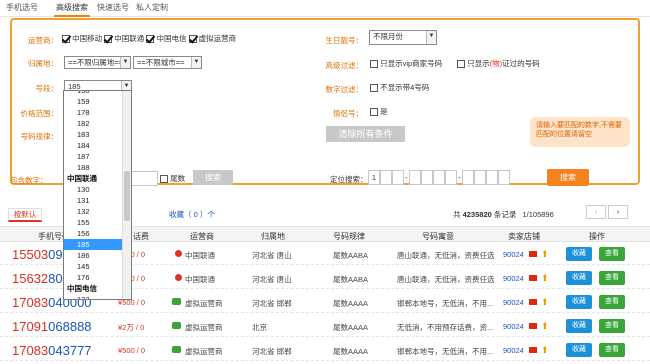 This screenshot has height=364, width=650. What do you see at coordinates (141, 236) in the screenshot?
I see `col-price: 话费` at bounding box center [141, 236].